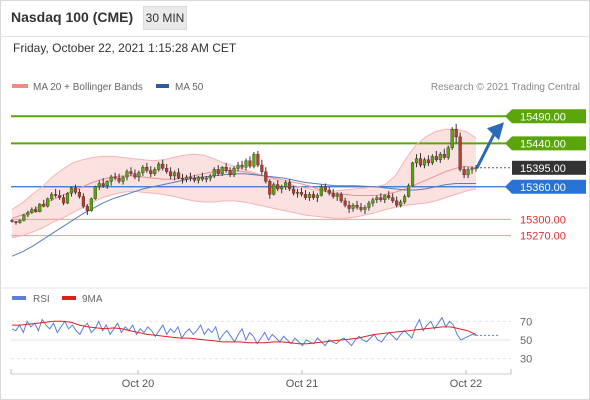  I want to click on last-price-label: 15395.00, so click(543, 169).